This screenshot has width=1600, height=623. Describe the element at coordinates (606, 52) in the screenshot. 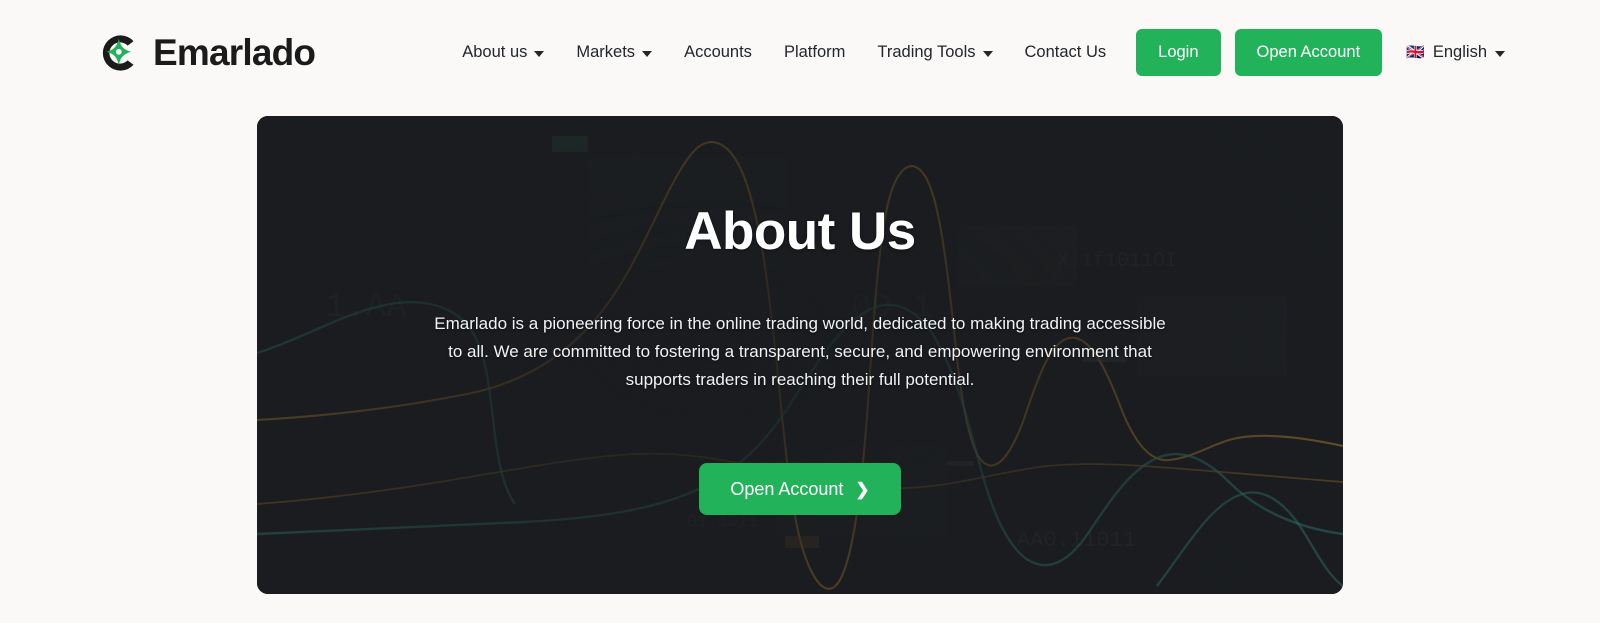

I see `nav-item-label: Markets` at that location.